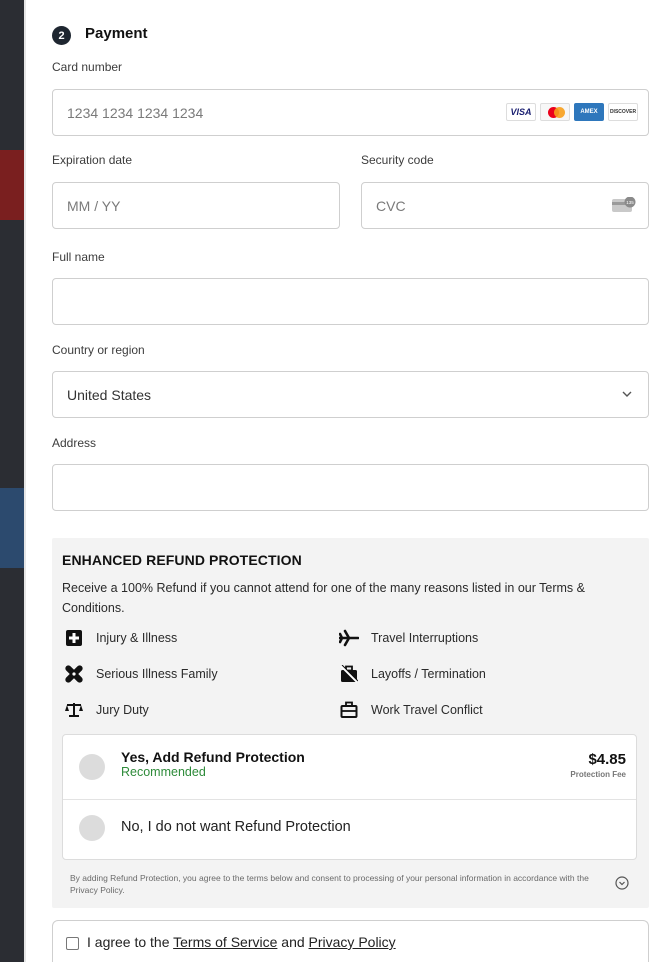 The width and height of the screenshot is (656, 962). What do you see at coordinates (74, 674) in the screenshot?
I see `bandage-icon` at bounding box center [74, 674].